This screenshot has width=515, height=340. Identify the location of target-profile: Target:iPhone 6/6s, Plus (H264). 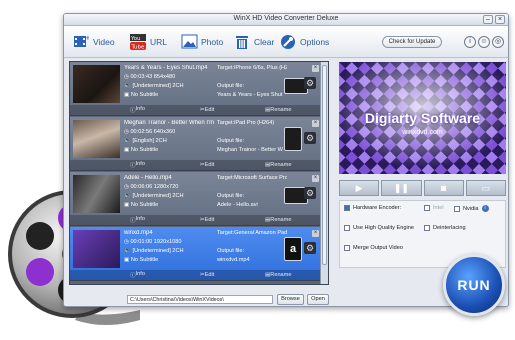
(252, 69).